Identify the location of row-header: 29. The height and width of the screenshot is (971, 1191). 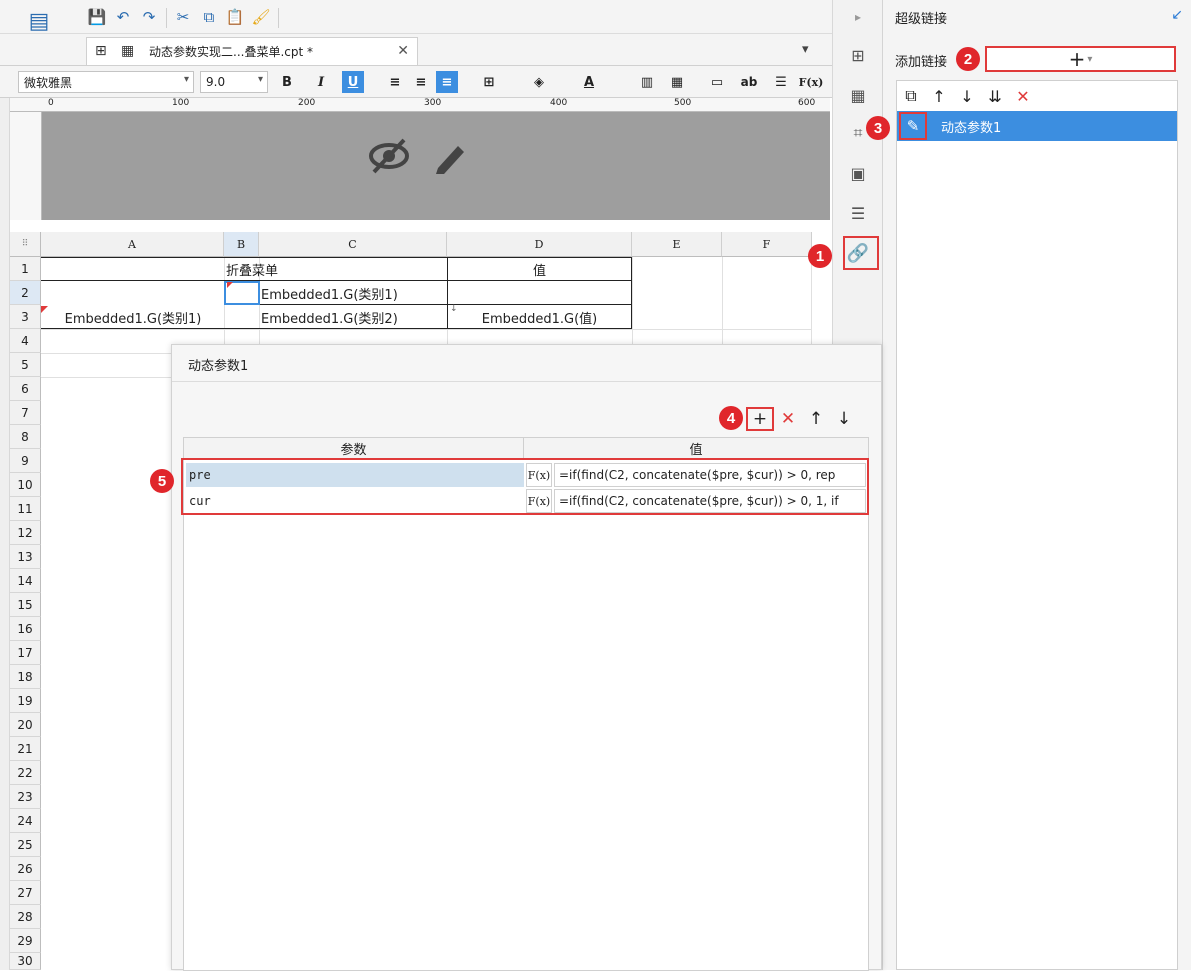
(25, 941).